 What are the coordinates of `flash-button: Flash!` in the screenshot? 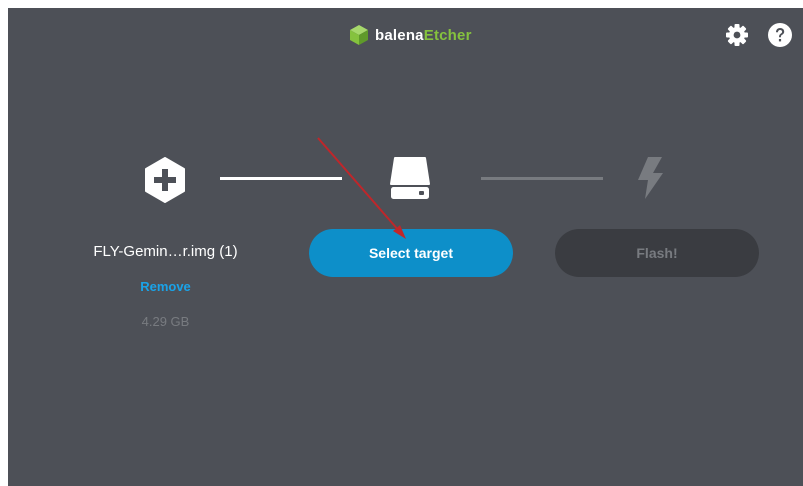 It's located at (657, 253).